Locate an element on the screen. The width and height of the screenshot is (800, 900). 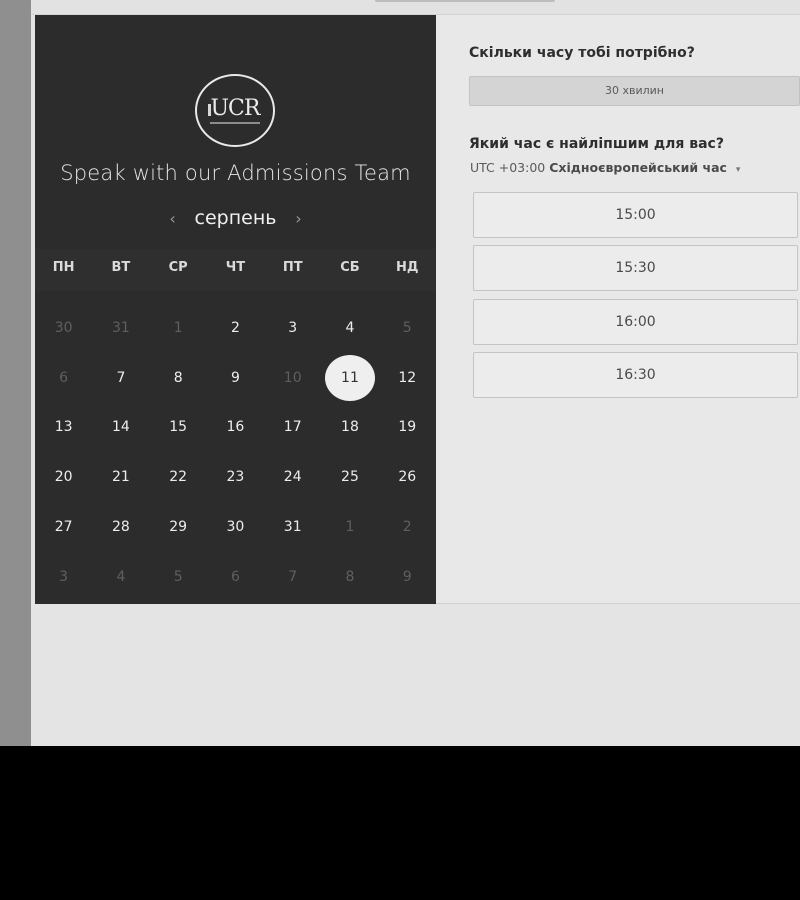
left-scroll-strip is located at coordinates (15, 373).